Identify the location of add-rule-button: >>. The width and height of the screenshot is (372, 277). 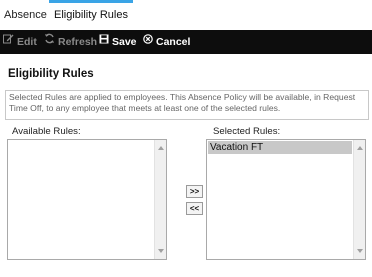
(194, 191).